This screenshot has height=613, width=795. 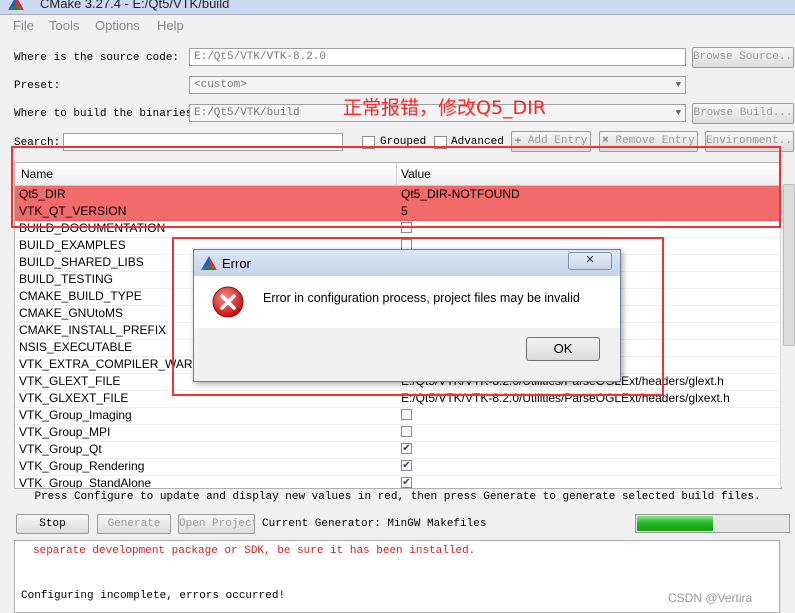 I want to click on watermark: CSDN @Vertira, so click(x=710, y=598).